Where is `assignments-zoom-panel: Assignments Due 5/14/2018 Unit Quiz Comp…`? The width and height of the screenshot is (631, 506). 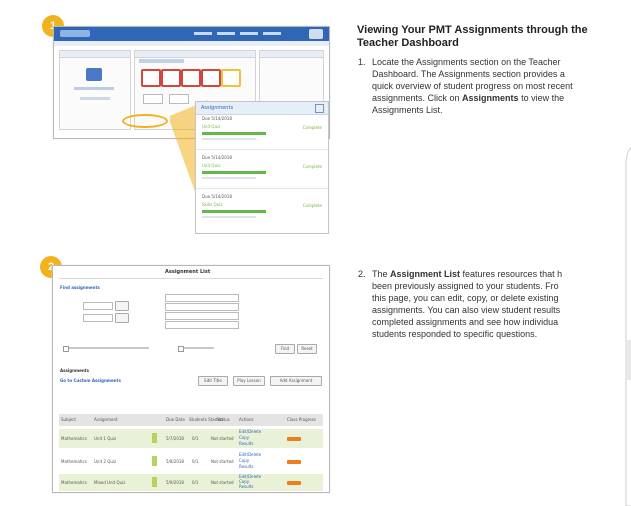
assignments-zoom-panel: Assignments Due 5/14/2018 Unit Quiz Comp… is located at coordinates (262, 167).